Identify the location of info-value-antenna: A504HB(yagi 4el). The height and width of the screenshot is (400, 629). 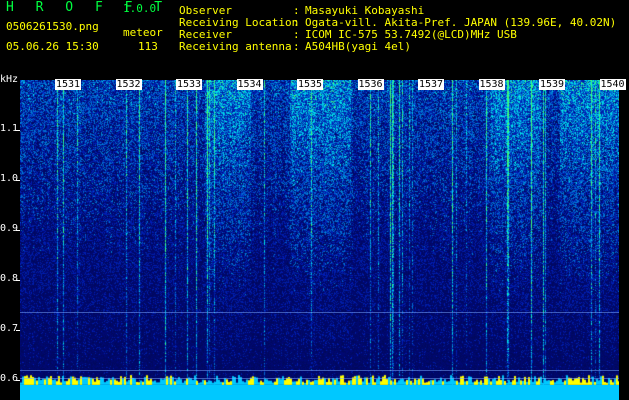
(358, 46).